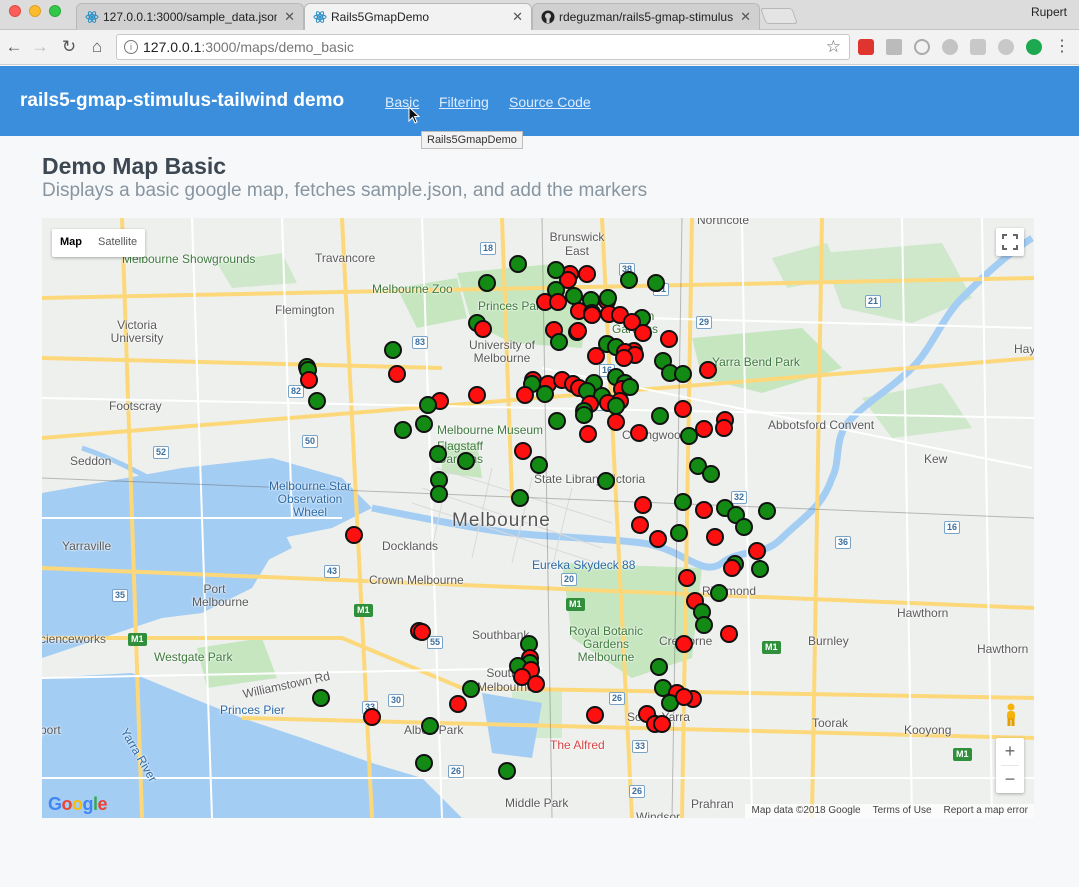 The height and width of the screenshot is (887, 1079). I want to click on new-tab-button, so click(779, 16).